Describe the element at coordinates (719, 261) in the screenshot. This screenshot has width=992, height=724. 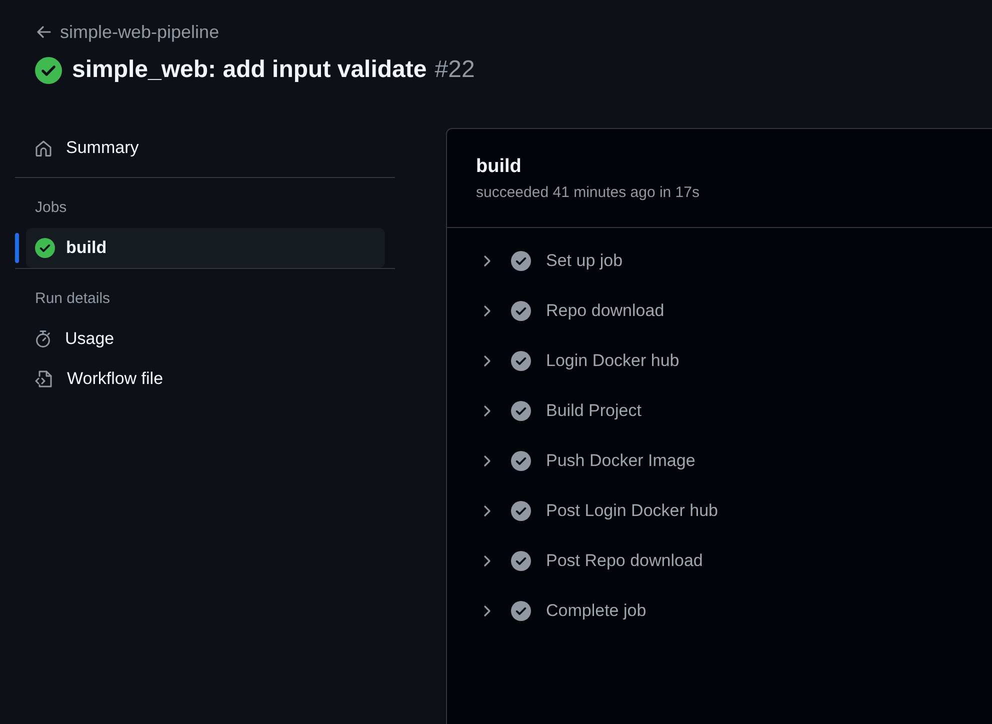
I see `step-row: Set up job` at that location.